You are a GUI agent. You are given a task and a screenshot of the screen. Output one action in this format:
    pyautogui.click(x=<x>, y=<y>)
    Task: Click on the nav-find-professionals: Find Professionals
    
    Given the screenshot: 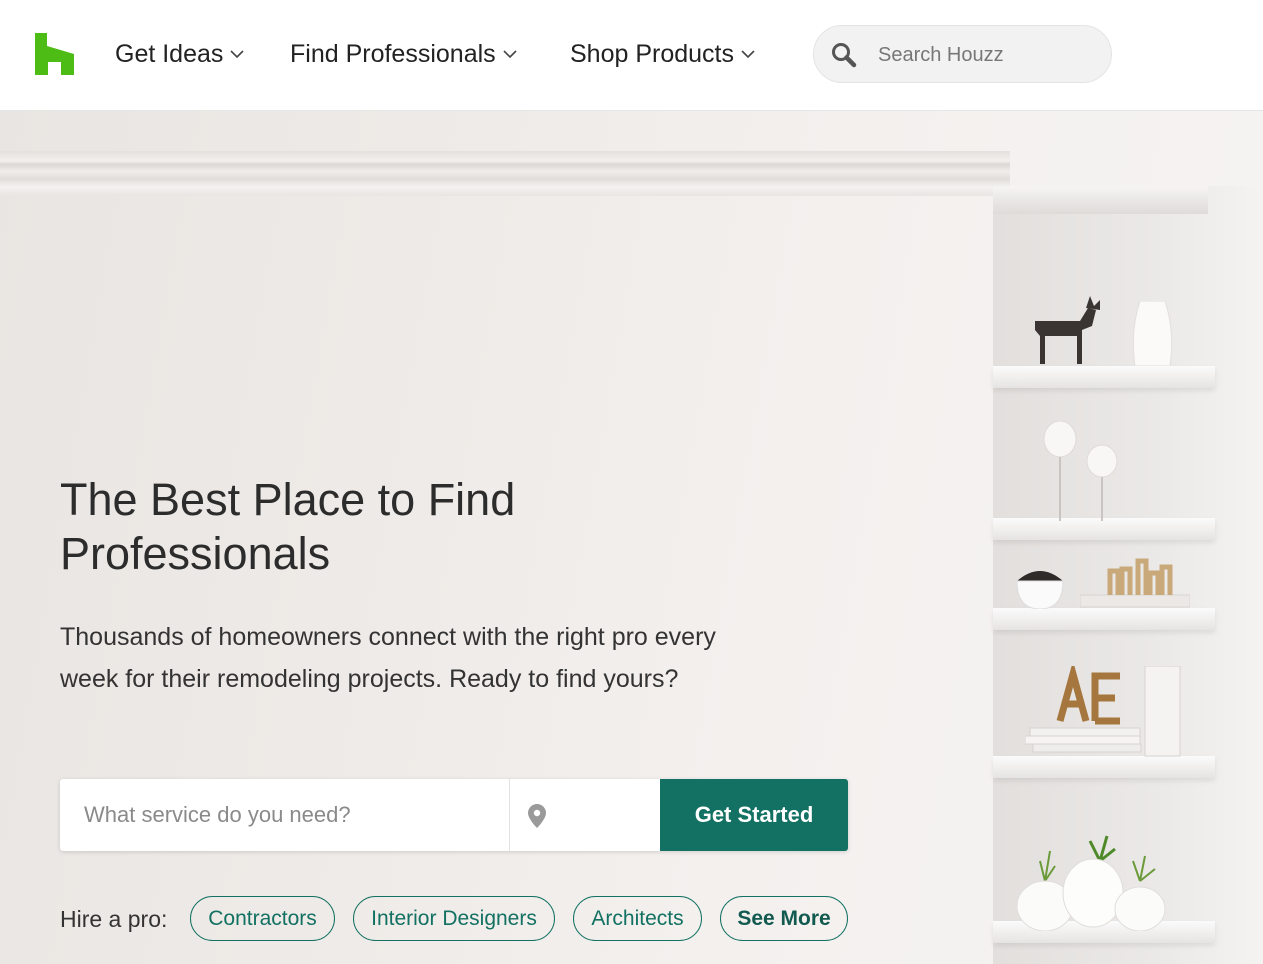 What is the action you would take?
    pyautogui.click(x=403, y=54)
    